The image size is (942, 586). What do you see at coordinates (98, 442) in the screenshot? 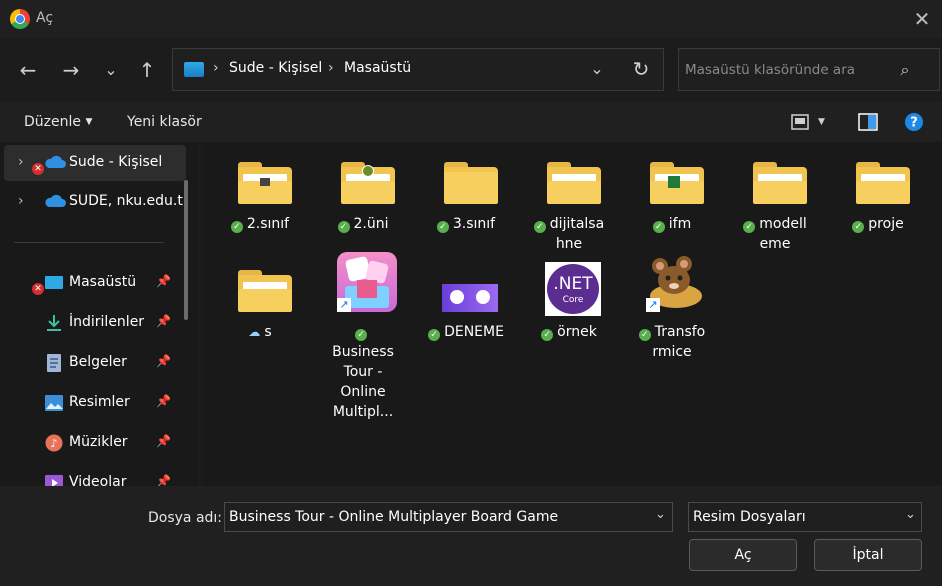
I see `sidebar-item-label: Müzikler` at bounding box center [98, 442].